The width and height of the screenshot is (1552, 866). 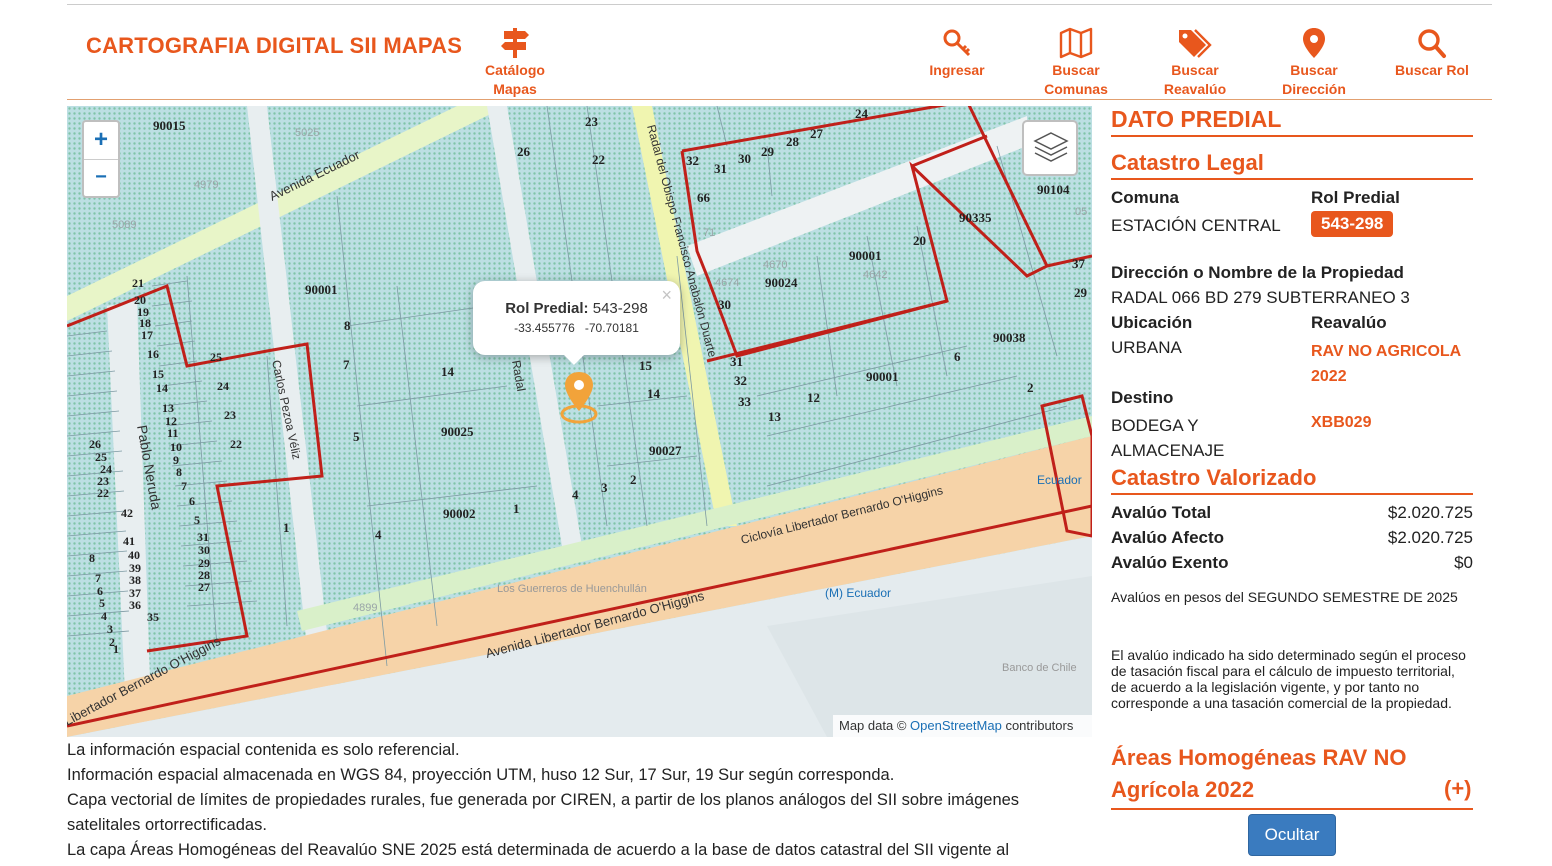 I want to click on brand-title: CARTOGRAFIA DIGITAL SII MAPAS, so click(x=274, y=46).